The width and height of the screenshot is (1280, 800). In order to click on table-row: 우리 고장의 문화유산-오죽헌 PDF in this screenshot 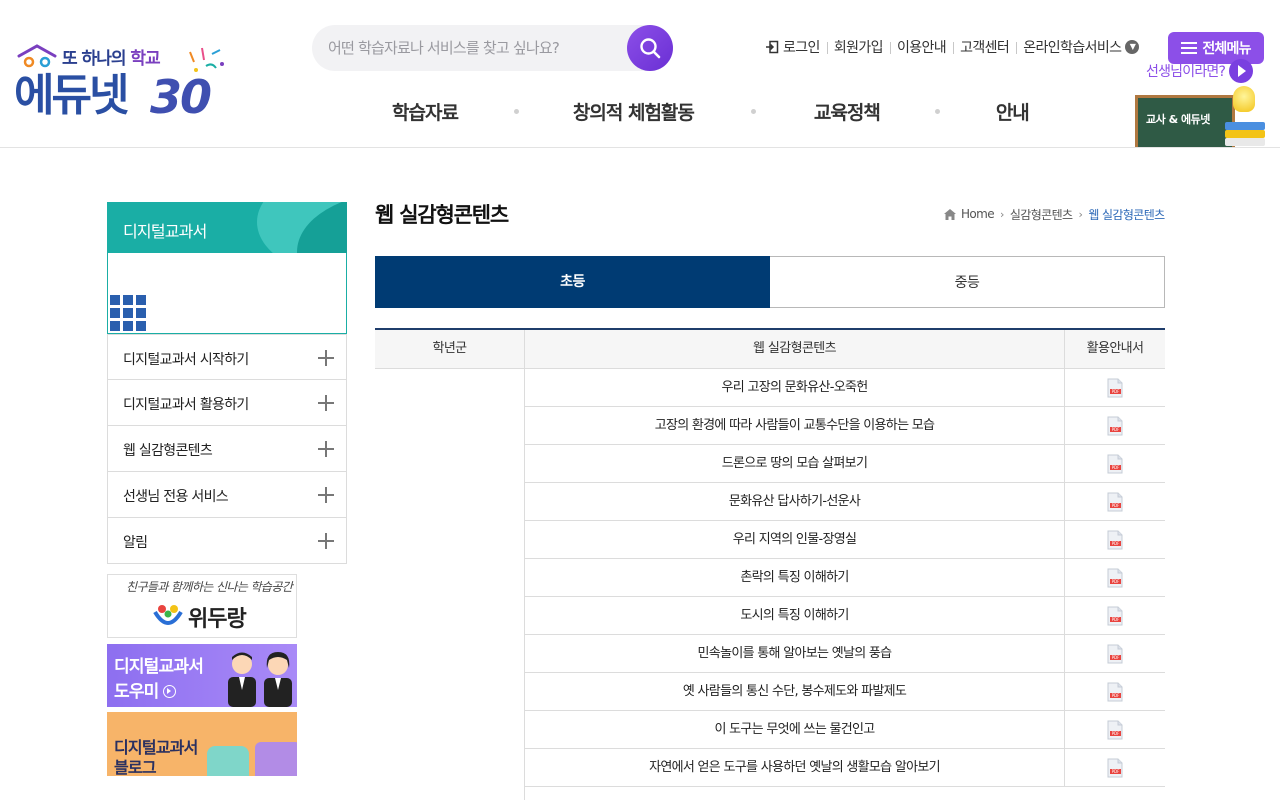, I will do `click(845, 388)`.